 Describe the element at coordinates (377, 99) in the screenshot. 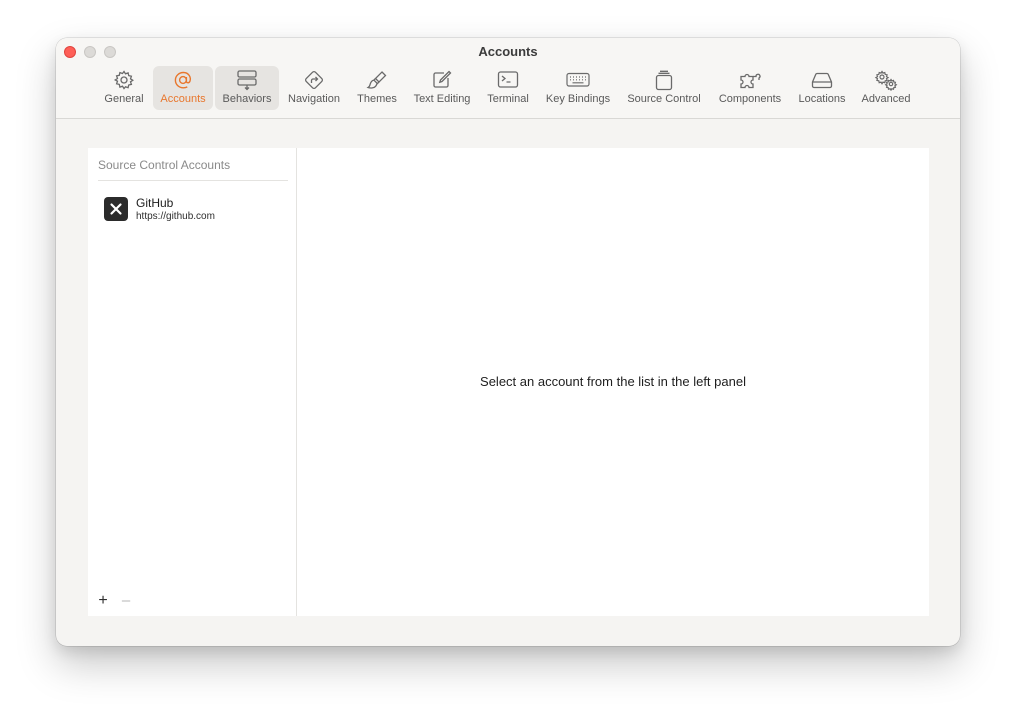

I see `toolbar-themes-label: Themes` at that location.